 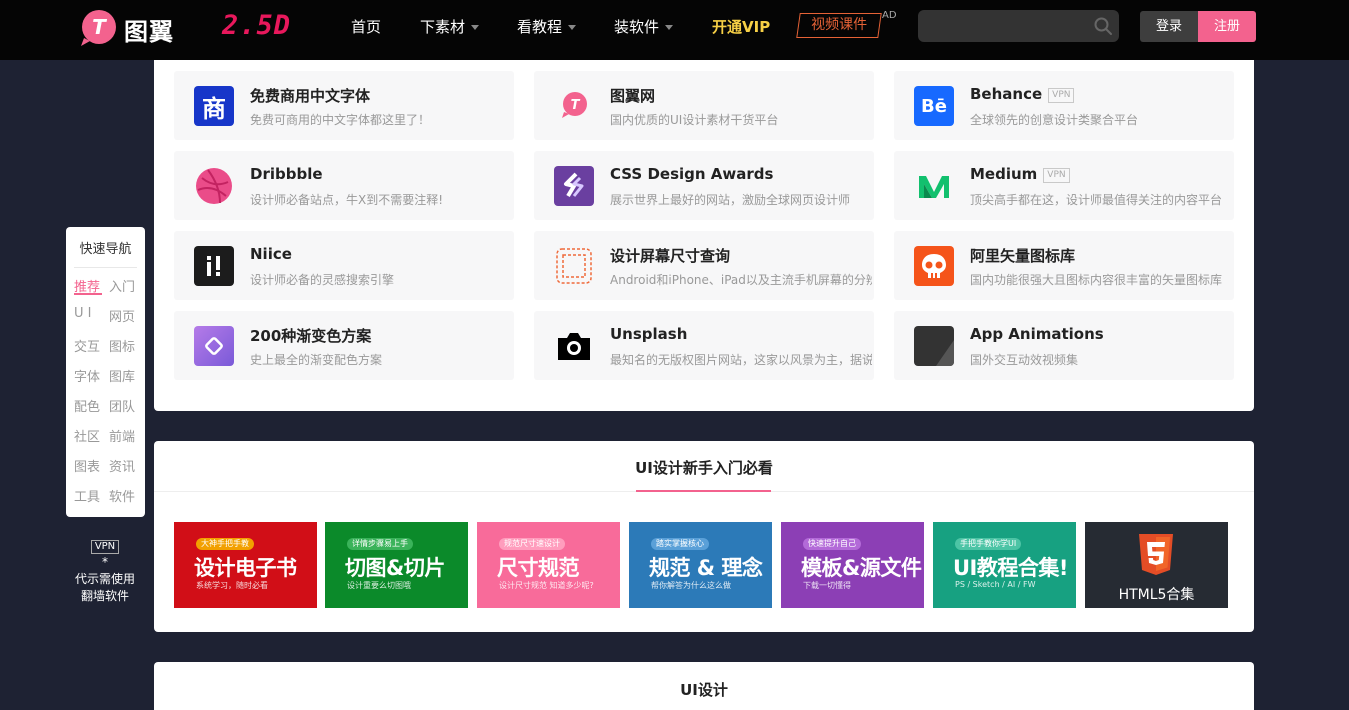 What do you see at coordinates (633, 96) in the screenshot?
I see `site-name: 图翼网` at bounding box center [633, 96].